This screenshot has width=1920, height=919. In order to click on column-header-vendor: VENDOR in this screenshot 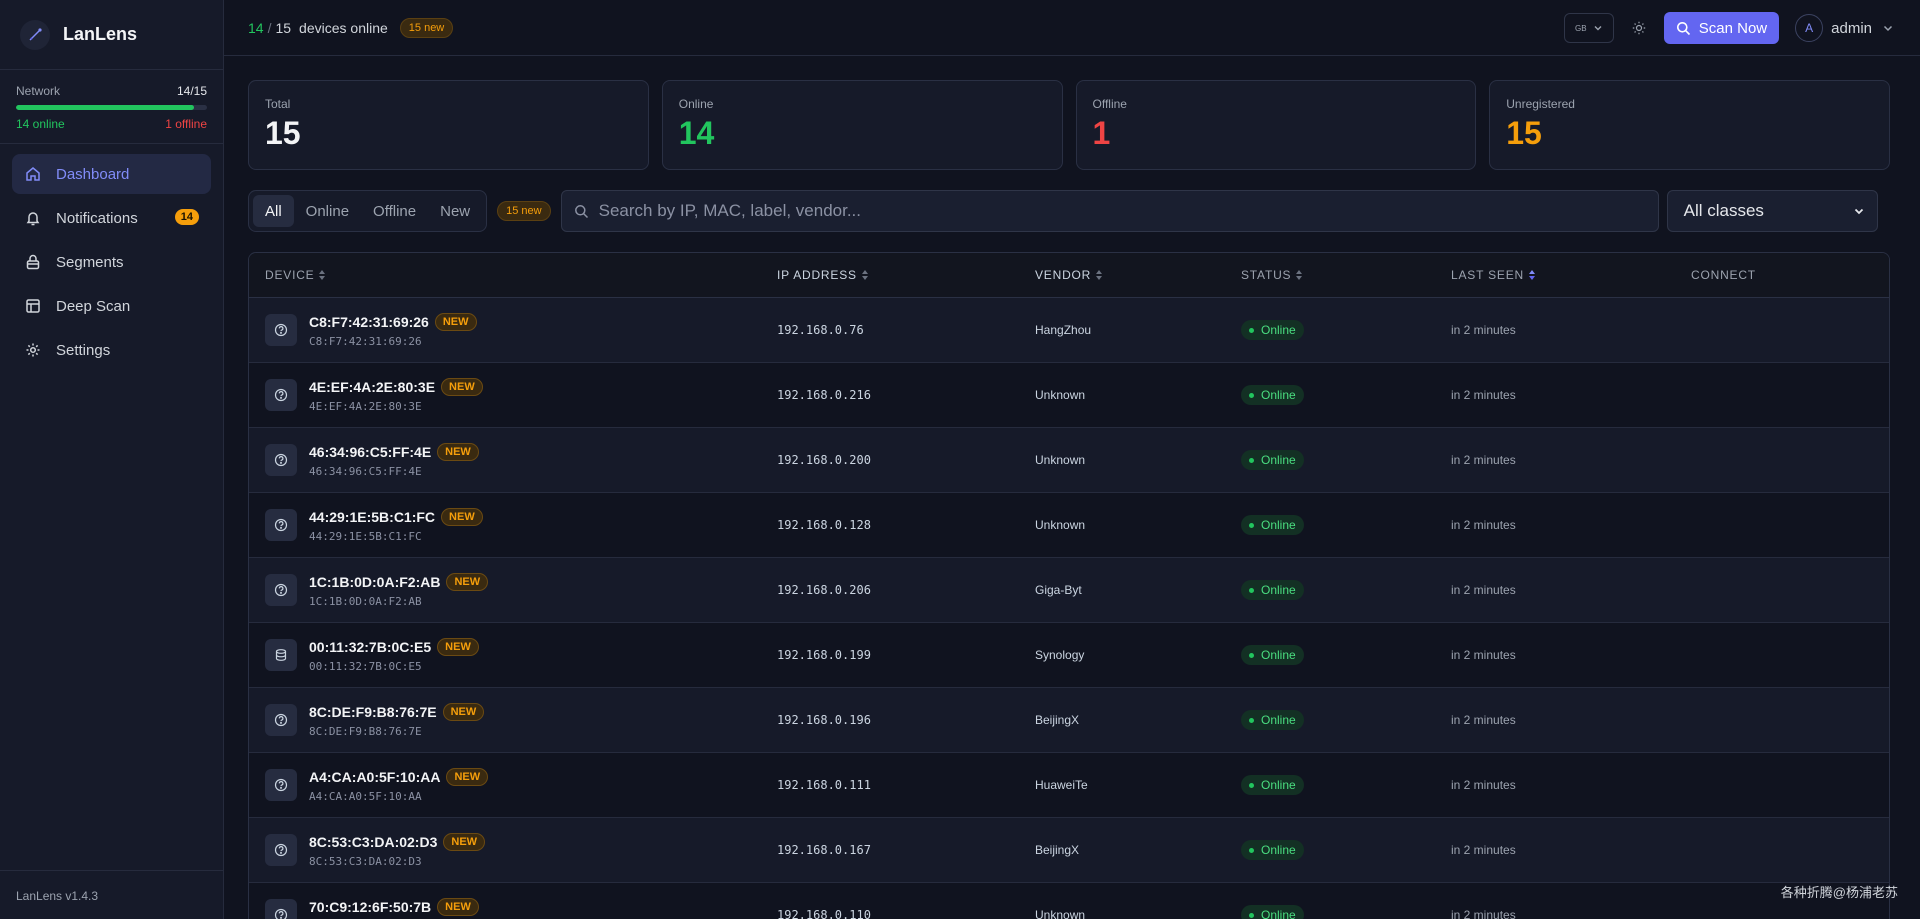, I will do `click(1138, 275)`.